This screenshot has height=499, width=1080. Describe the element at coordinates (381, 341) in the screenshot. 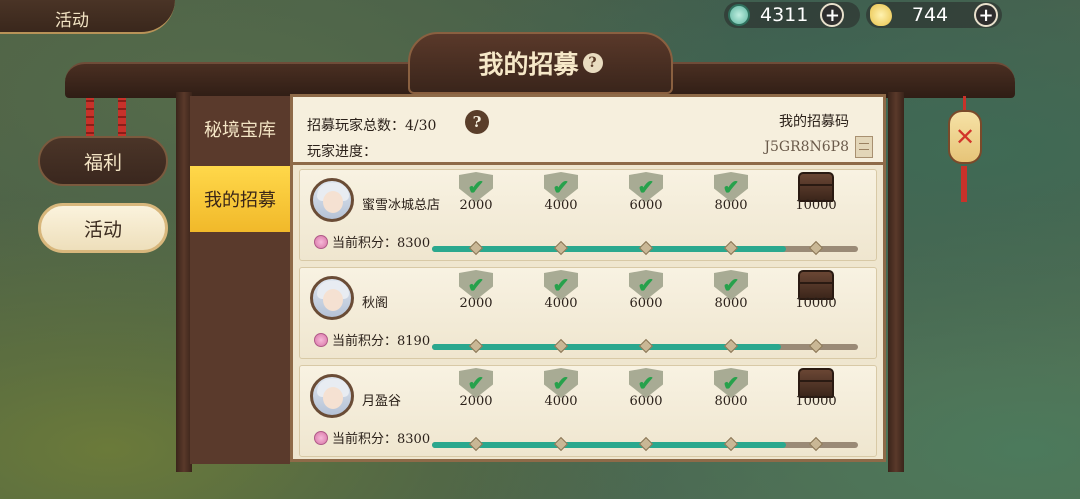

I see `player-score-label: 当前积分：8190` at that location.